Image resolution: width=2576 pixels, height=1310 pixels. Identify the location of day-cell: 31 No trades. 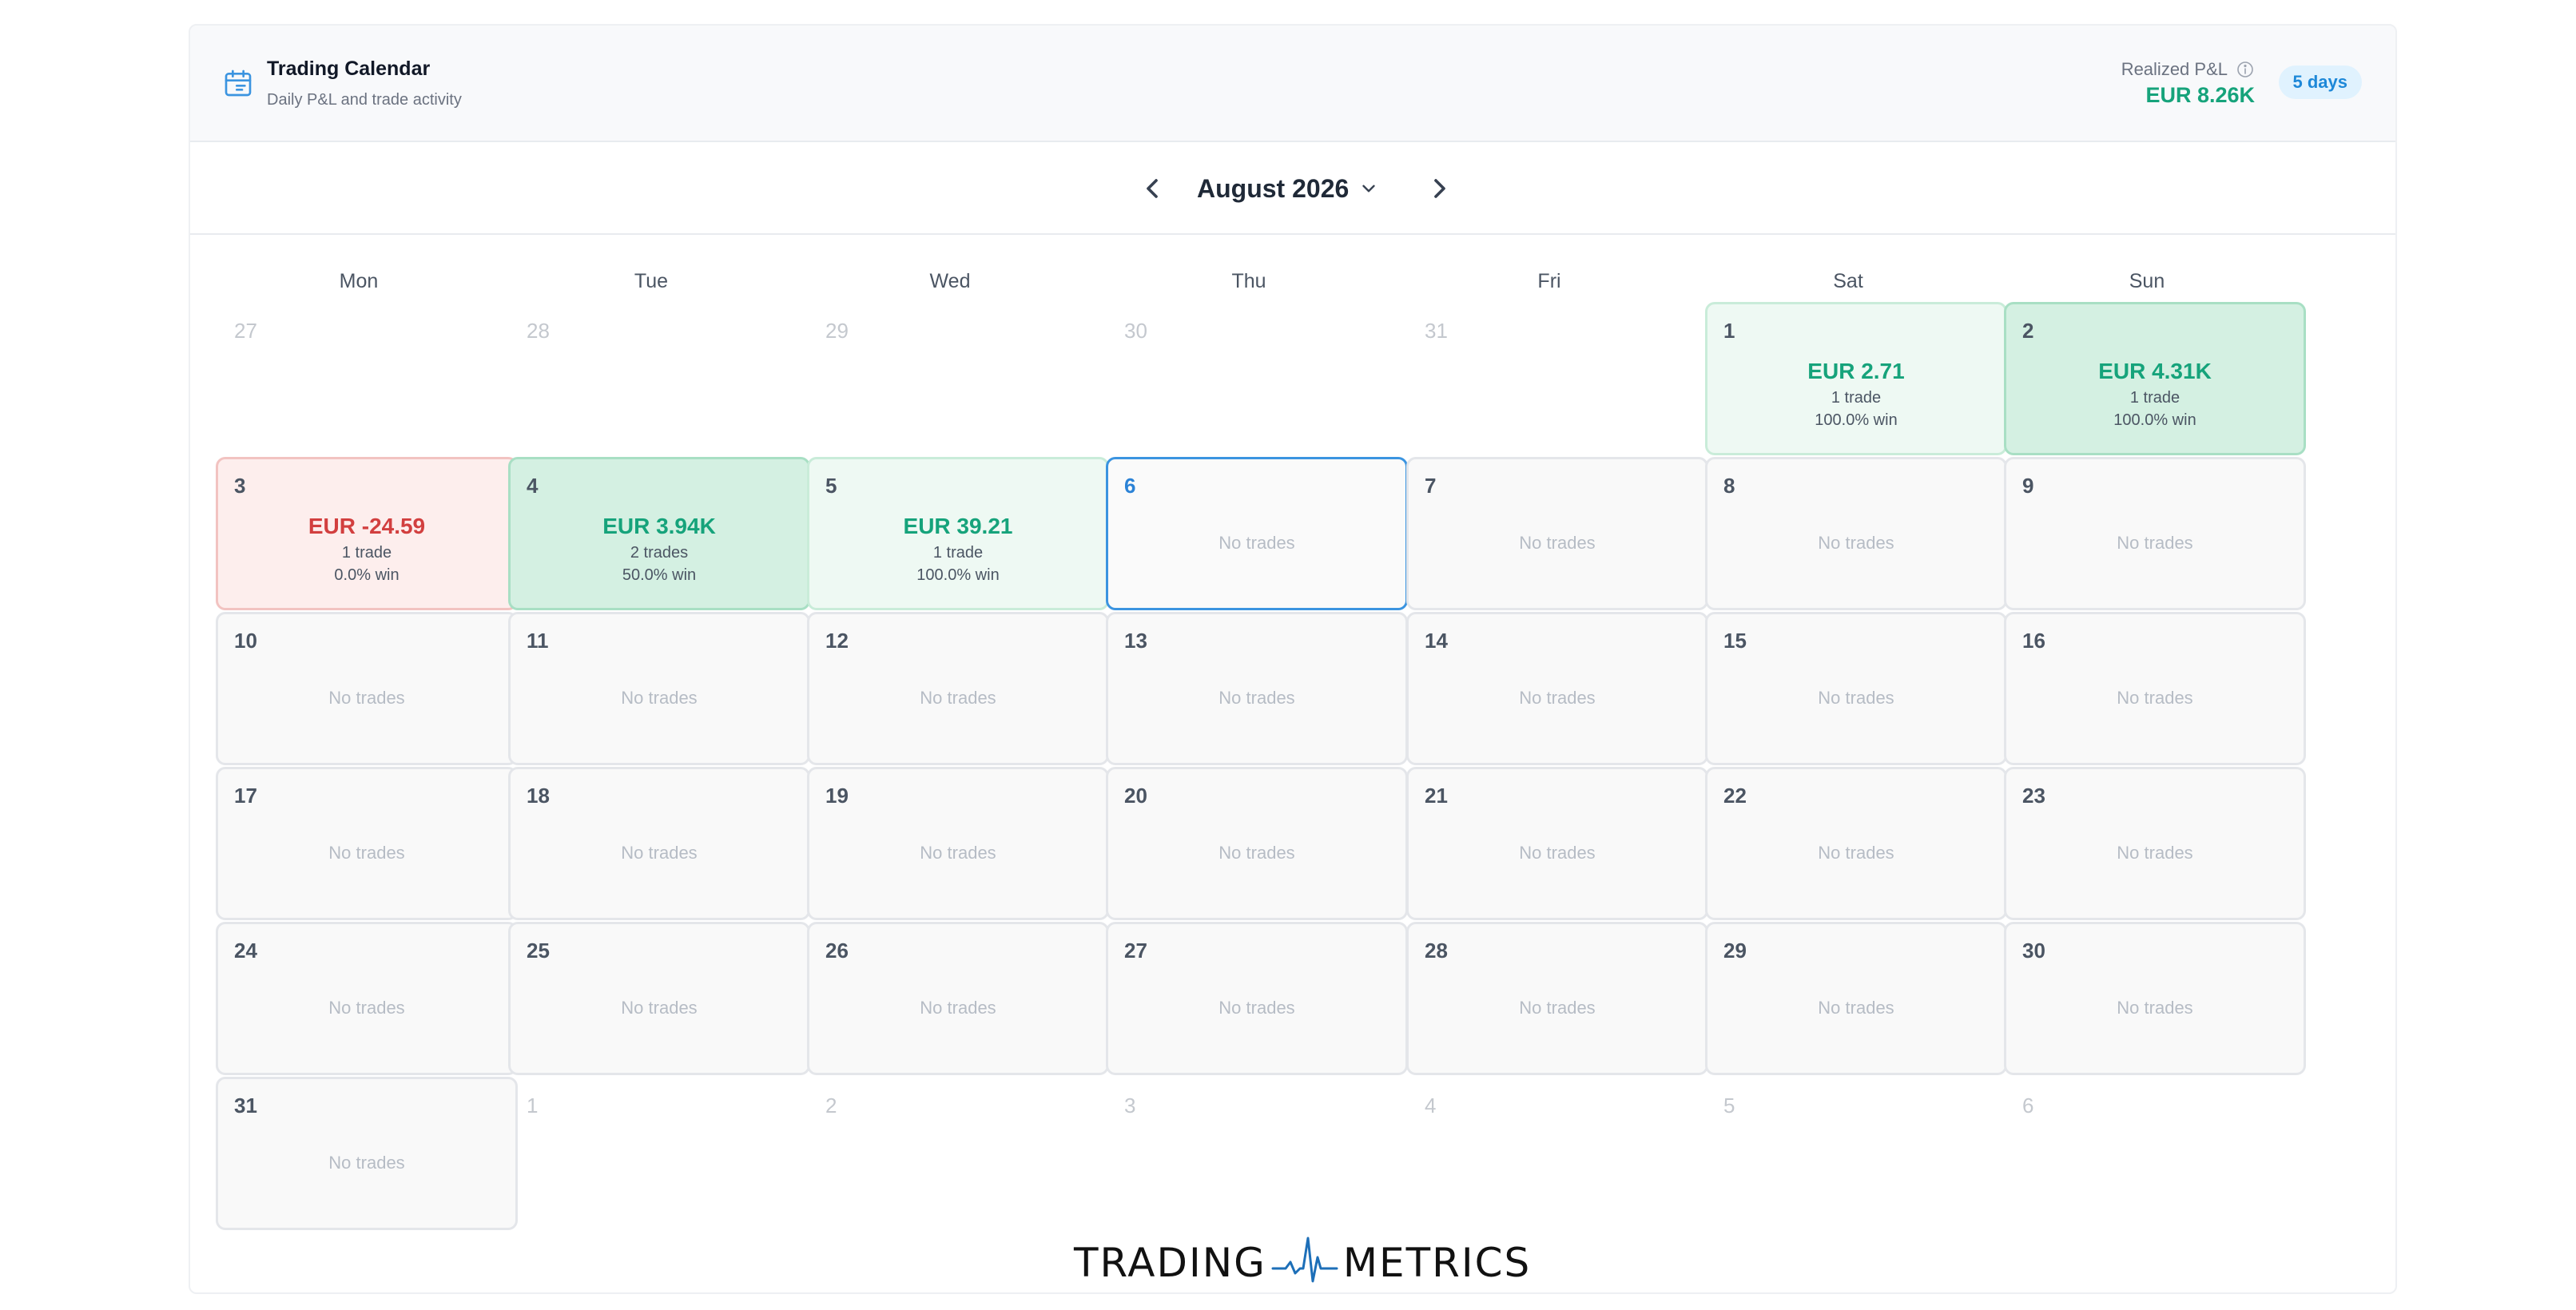
(367, 1154).